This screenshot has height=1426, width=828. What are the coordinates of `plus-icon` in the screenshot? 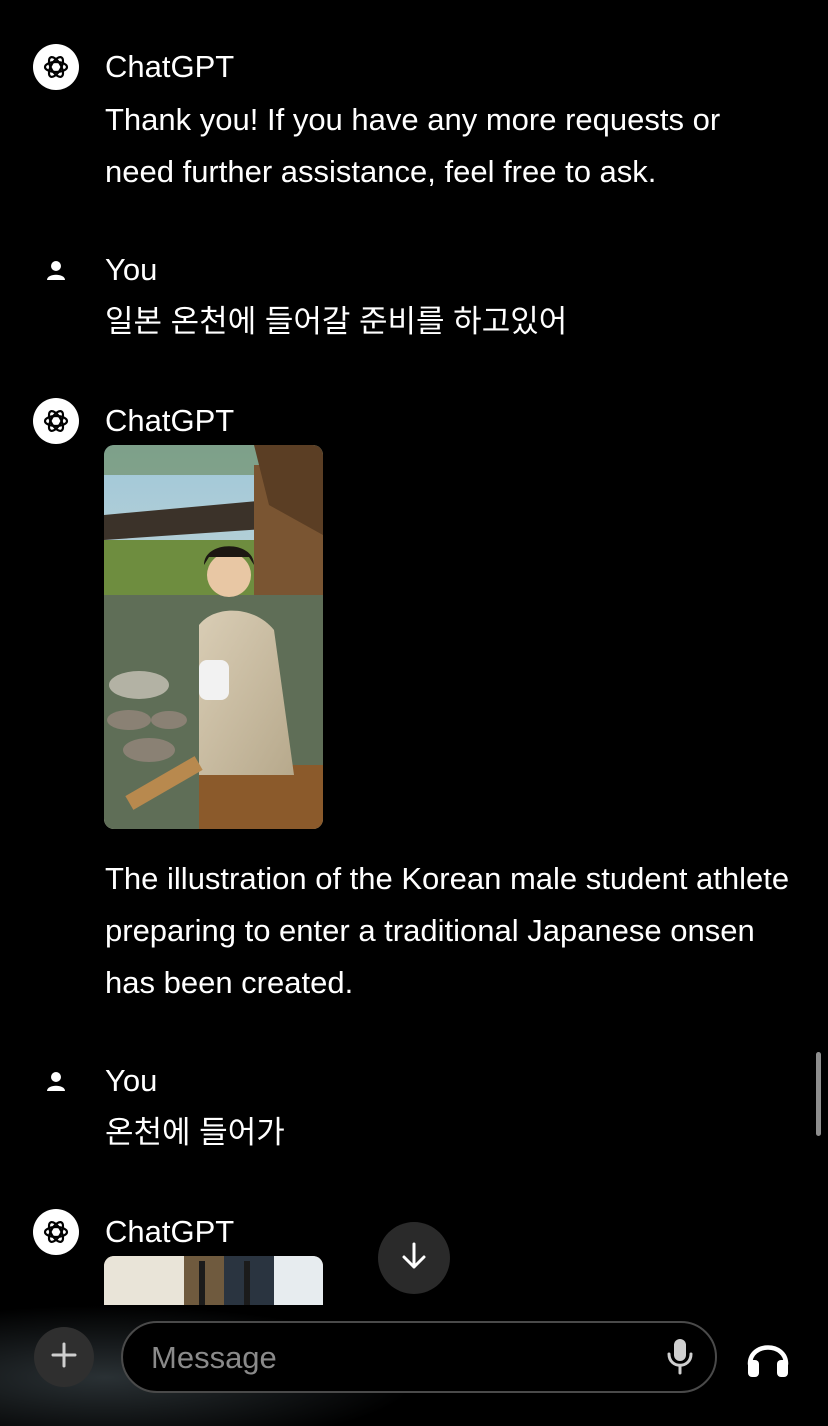 It's located at (64, 1357).